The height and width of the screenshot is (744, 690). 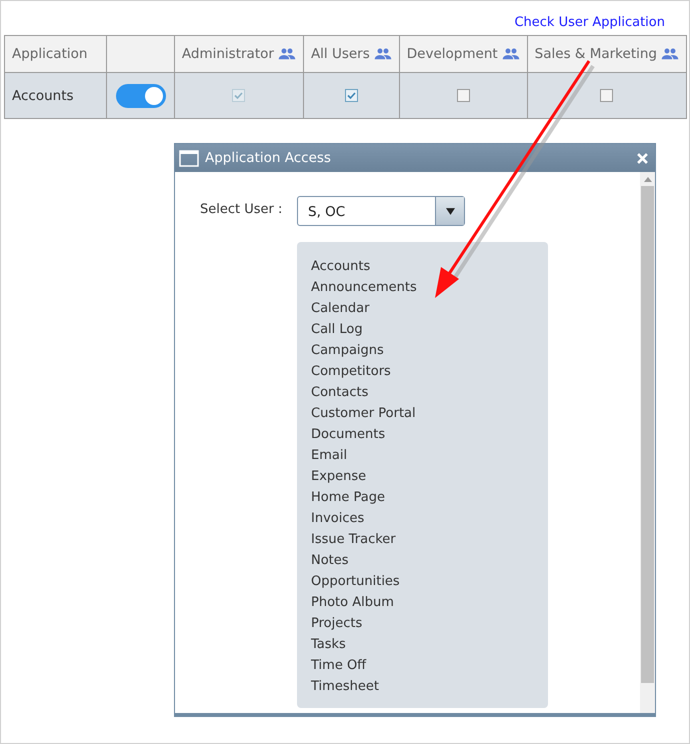 I want to click on application-item: Opportunities, so click(x=356, y=582).